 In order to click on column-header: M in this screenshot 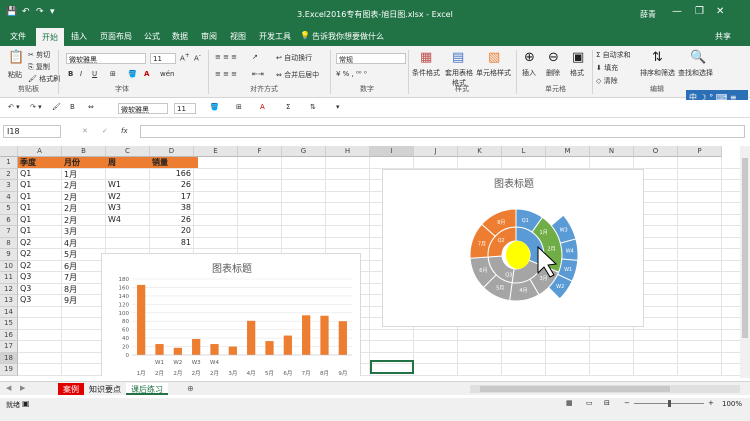, I will do `click(568, 151)`.